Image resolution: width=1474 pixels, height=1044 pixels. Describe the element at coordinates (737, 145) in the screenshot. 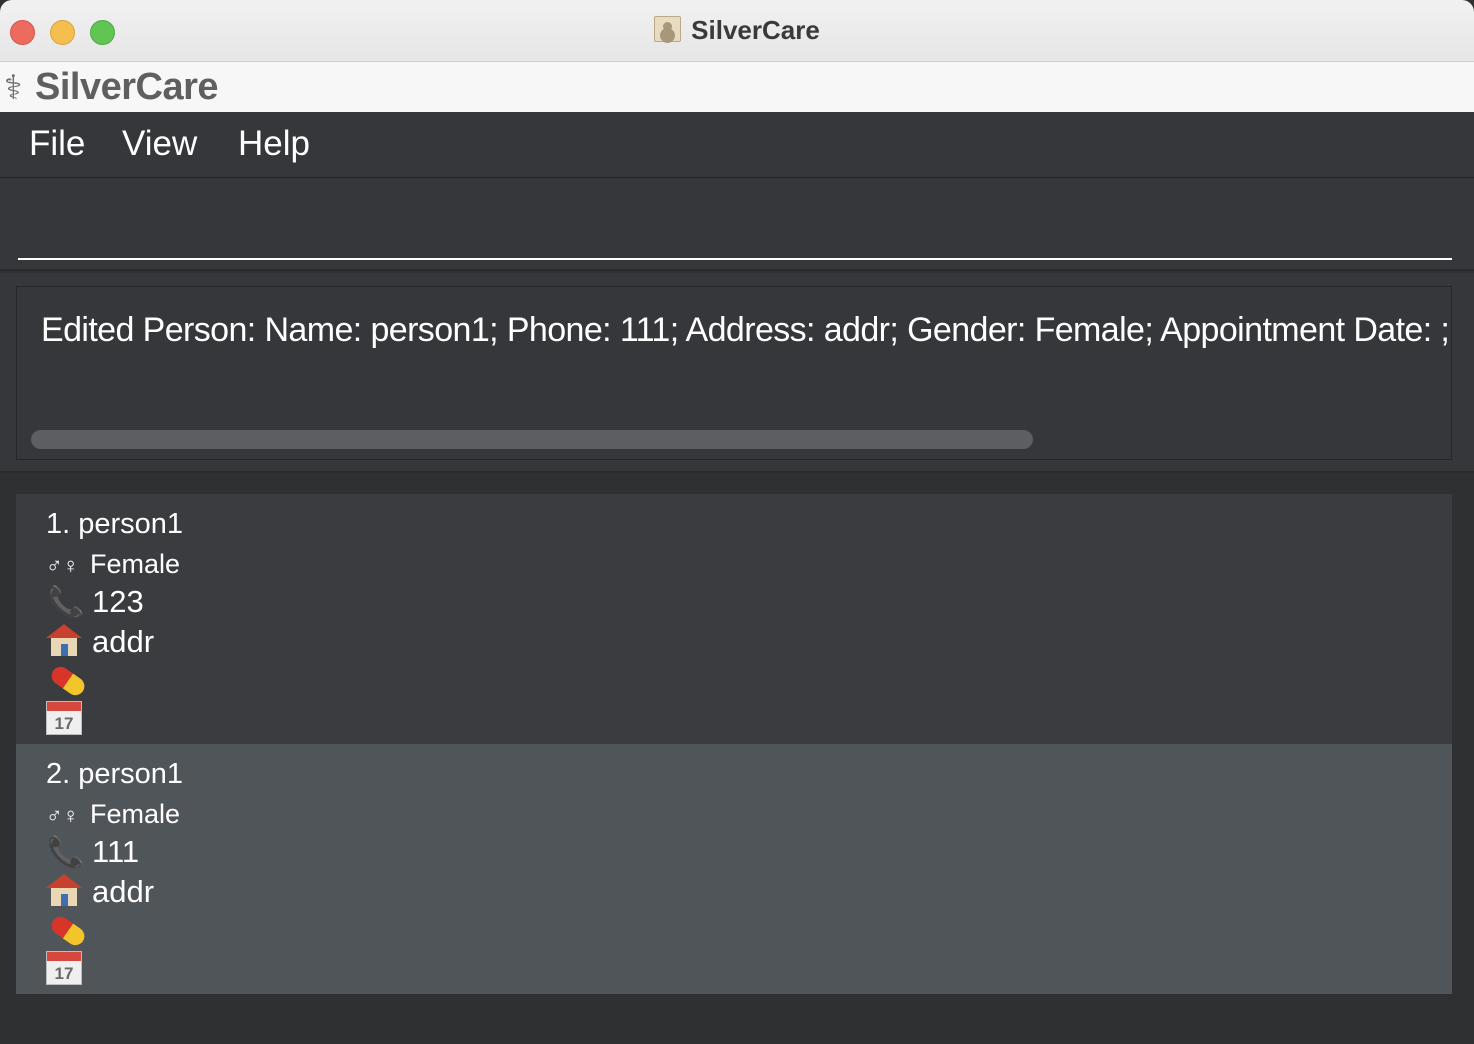

I see `menu-bar: File View Help` at that location.